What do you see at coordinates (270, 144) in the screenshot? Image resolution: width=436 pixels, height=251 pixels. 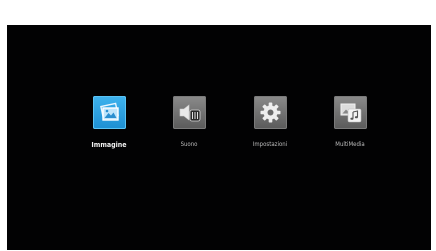 I see `menu-item-label: Impostazioni` at bounding box center [270, 144].